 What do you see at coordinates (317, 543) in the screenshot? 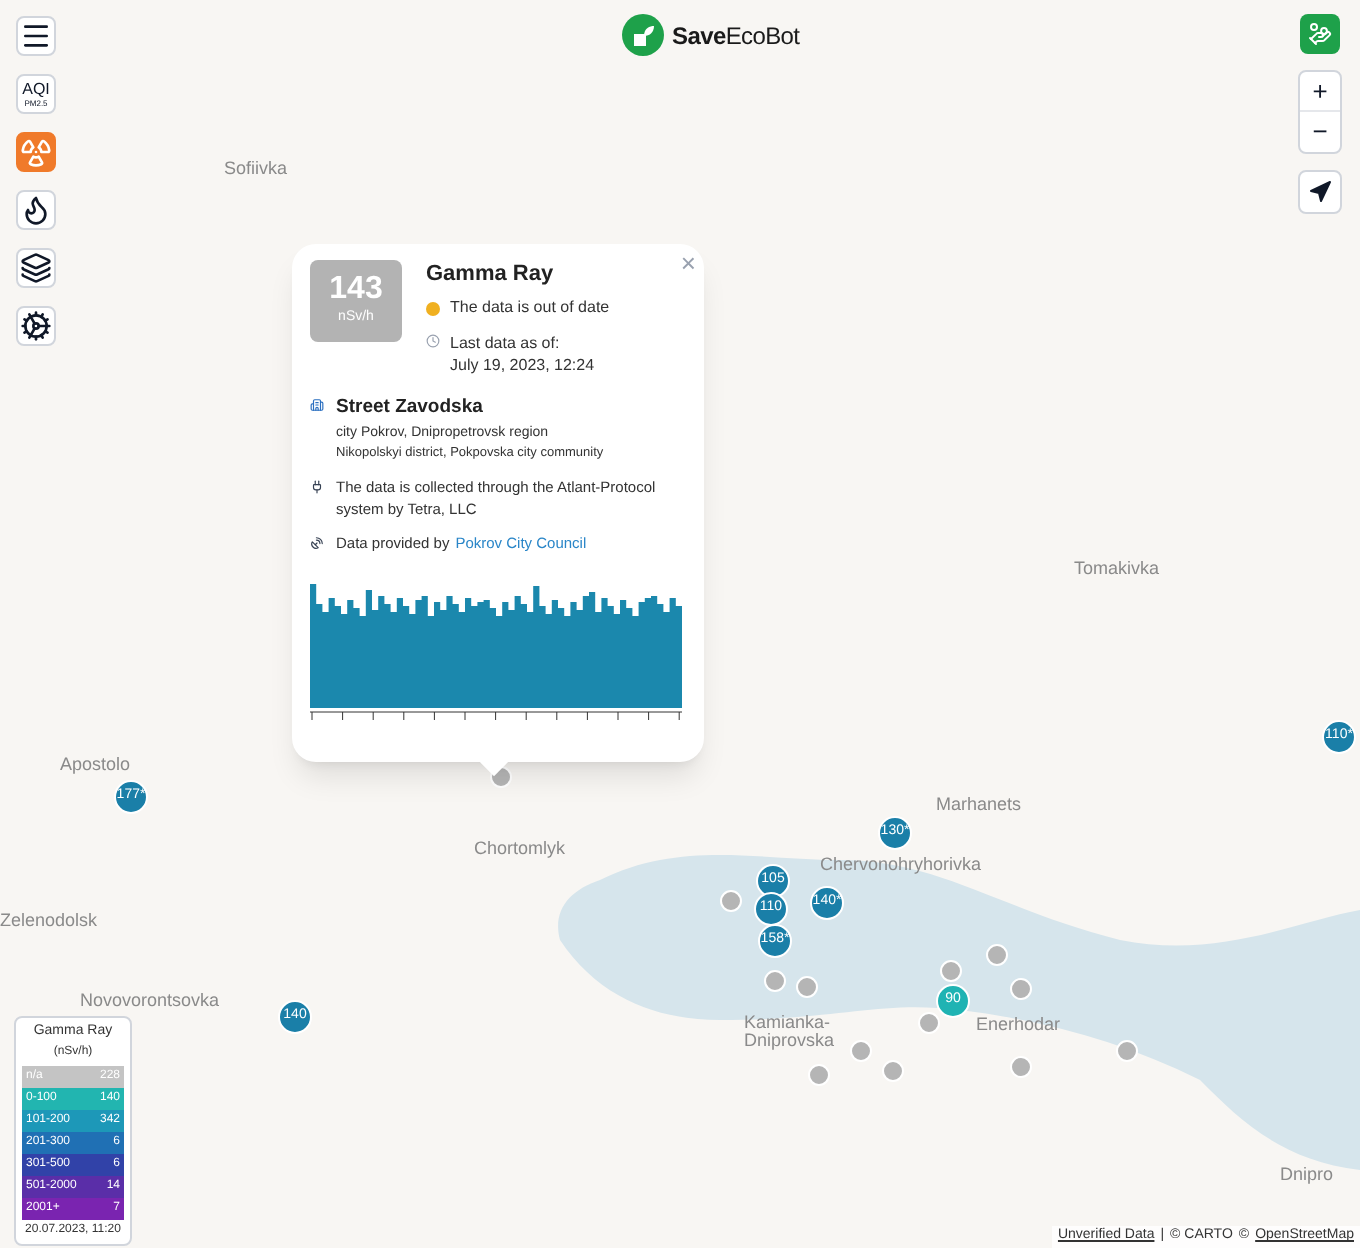
I see `satellite-dish-icon` at bounding box center [317, 543].